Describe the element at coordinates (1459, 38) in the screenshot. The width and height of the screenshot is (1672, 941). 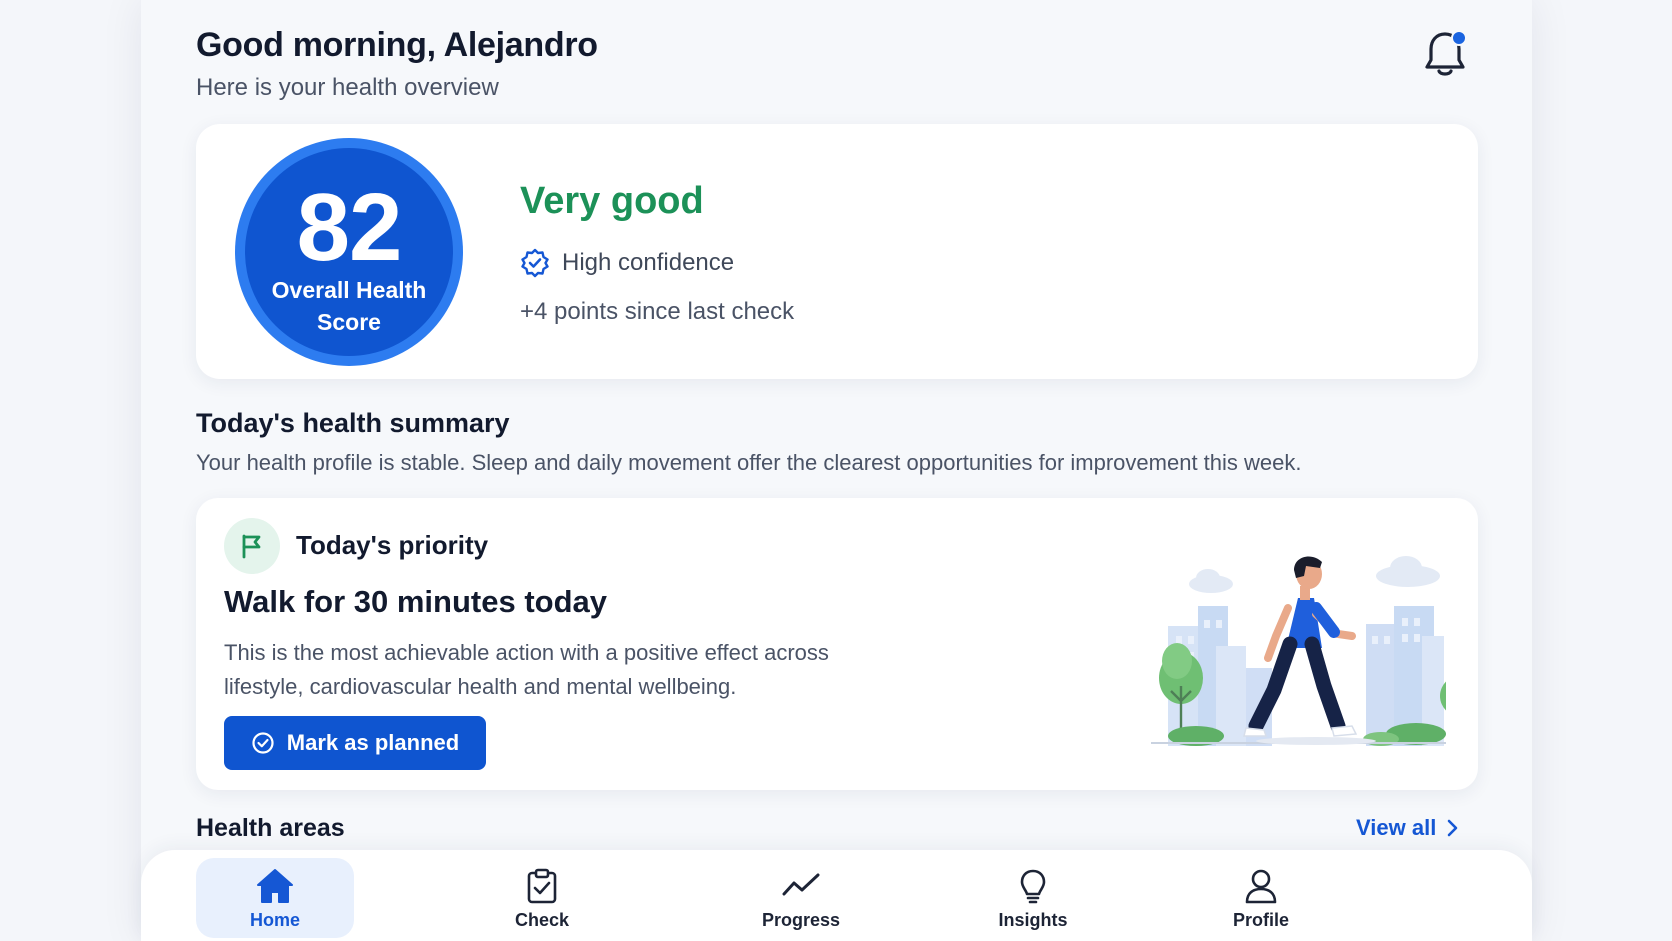
I see `notification-dot` at that location.